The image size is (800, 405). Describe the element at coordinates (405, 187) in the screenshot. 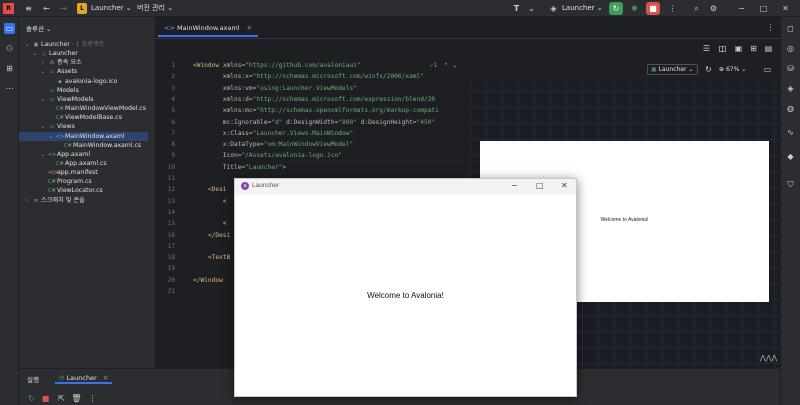

I see `app-window-titlebar: a Launcher − □ ✕` at that location.